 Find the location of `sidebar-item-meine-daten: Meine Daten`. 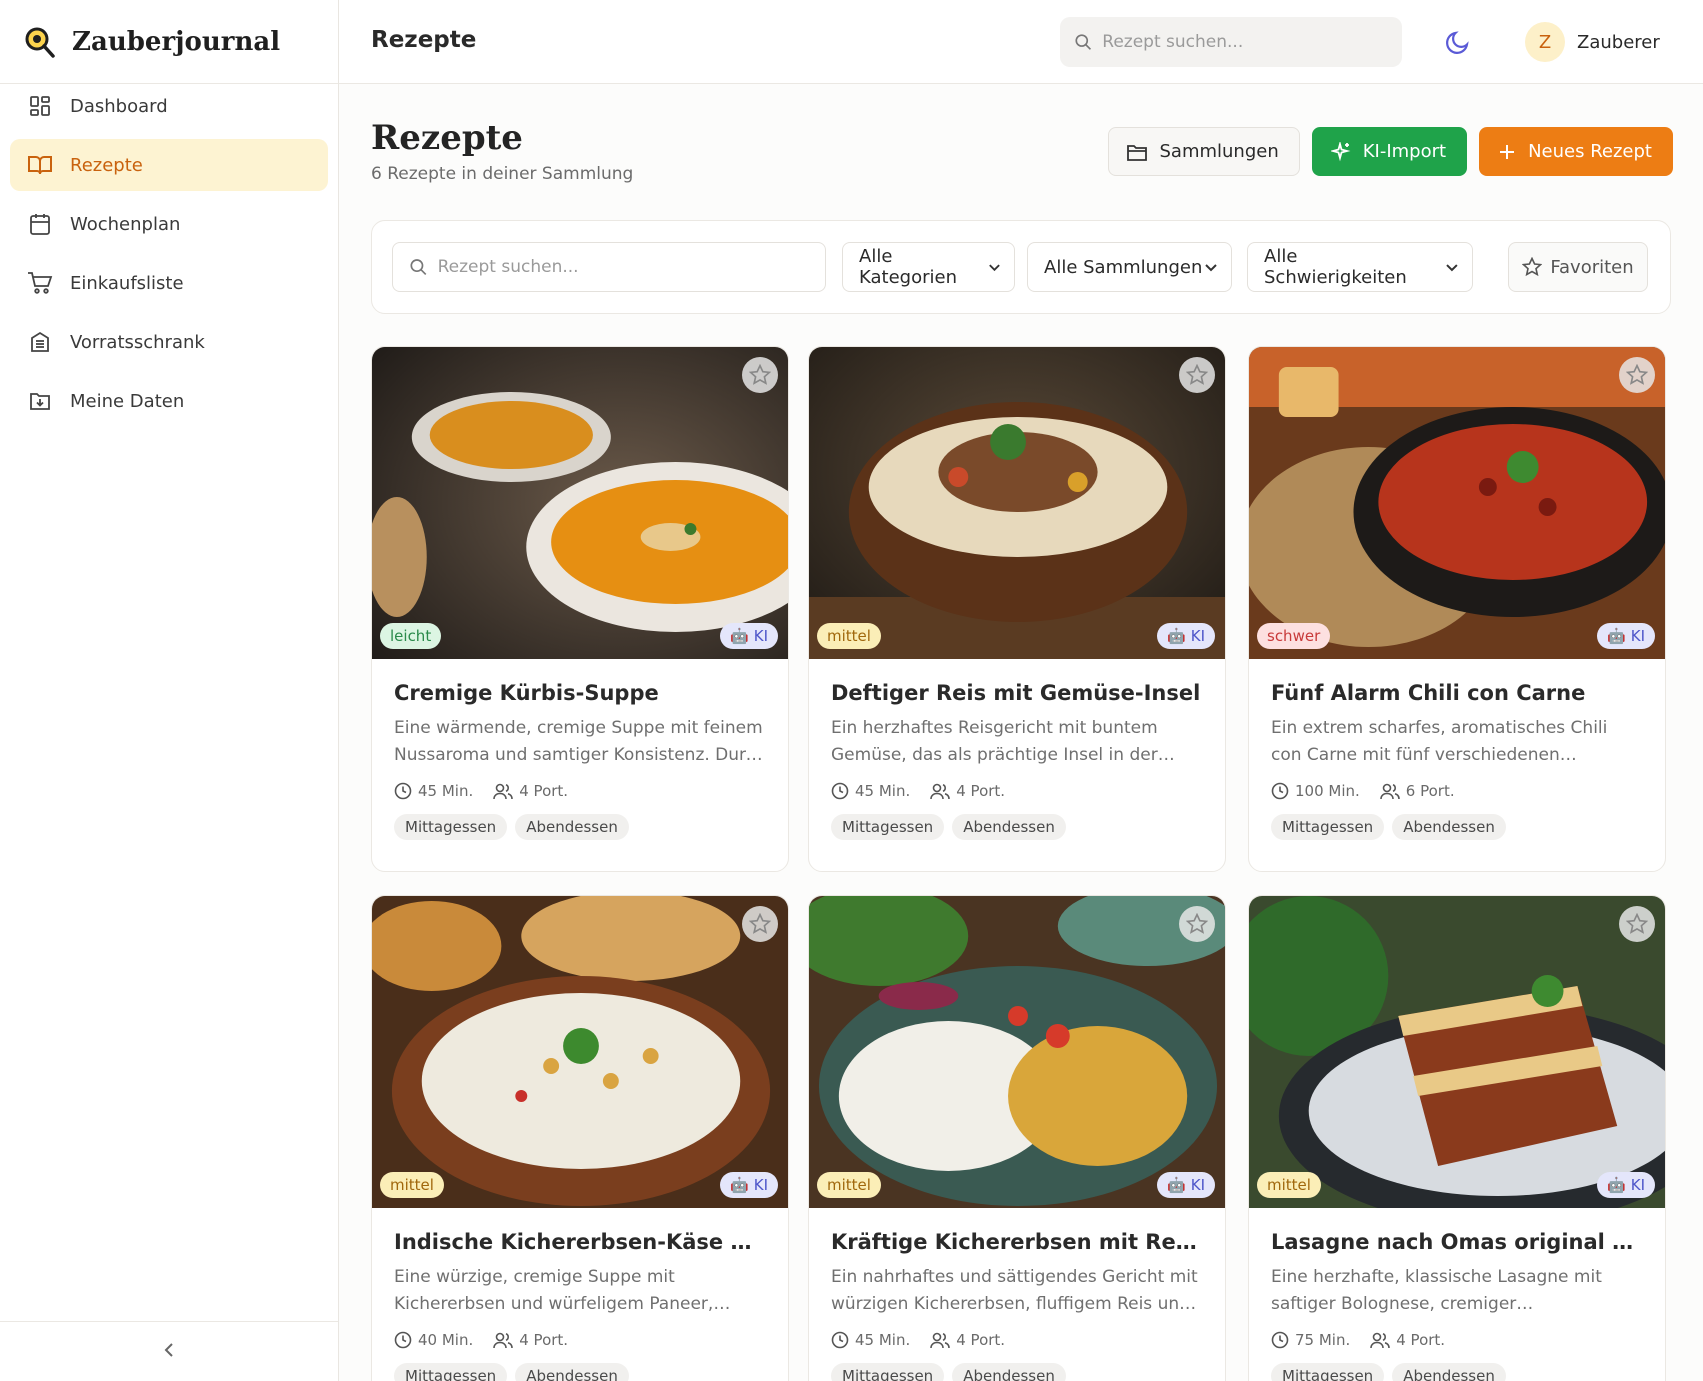

sidebar-item-meine-daten: Meine Daten is located at coordinates (169, 401).